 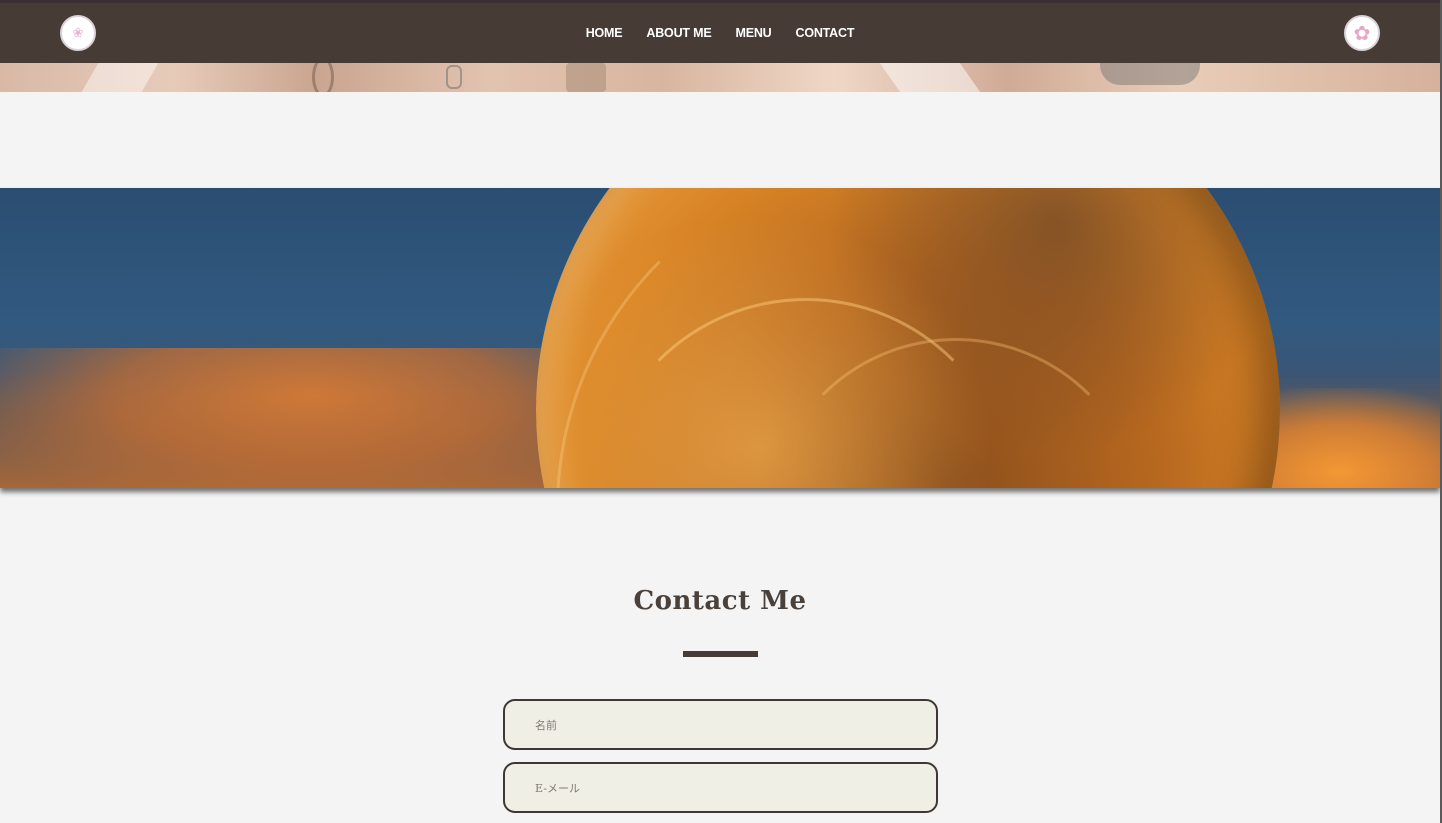 I want to click on nav-home-link: HOME, so click(x=604, y=33).